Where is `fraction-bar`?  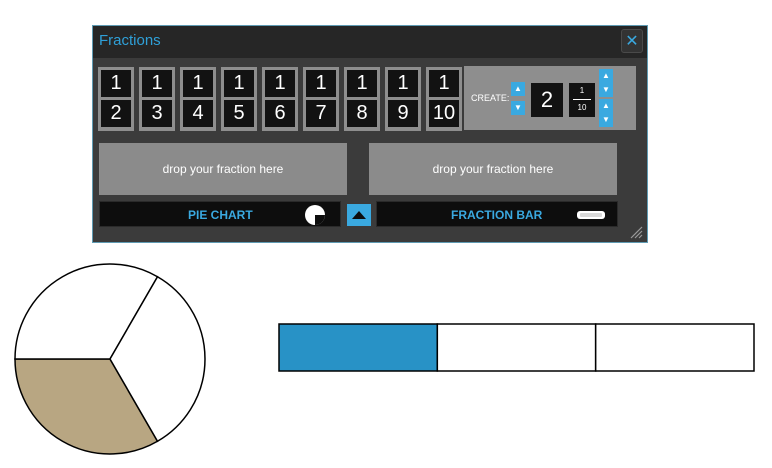
fraction-bar is located at coordinates (516, 347).